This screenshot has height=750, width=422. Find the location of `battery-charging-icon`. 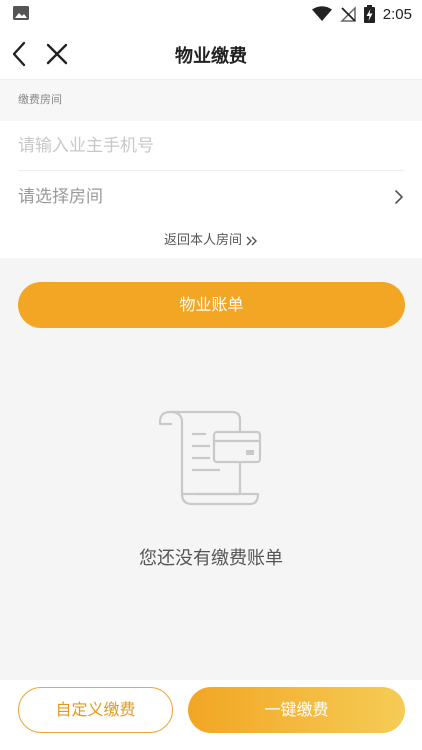

battery-charging-icon is located at coordinates (369, 14).